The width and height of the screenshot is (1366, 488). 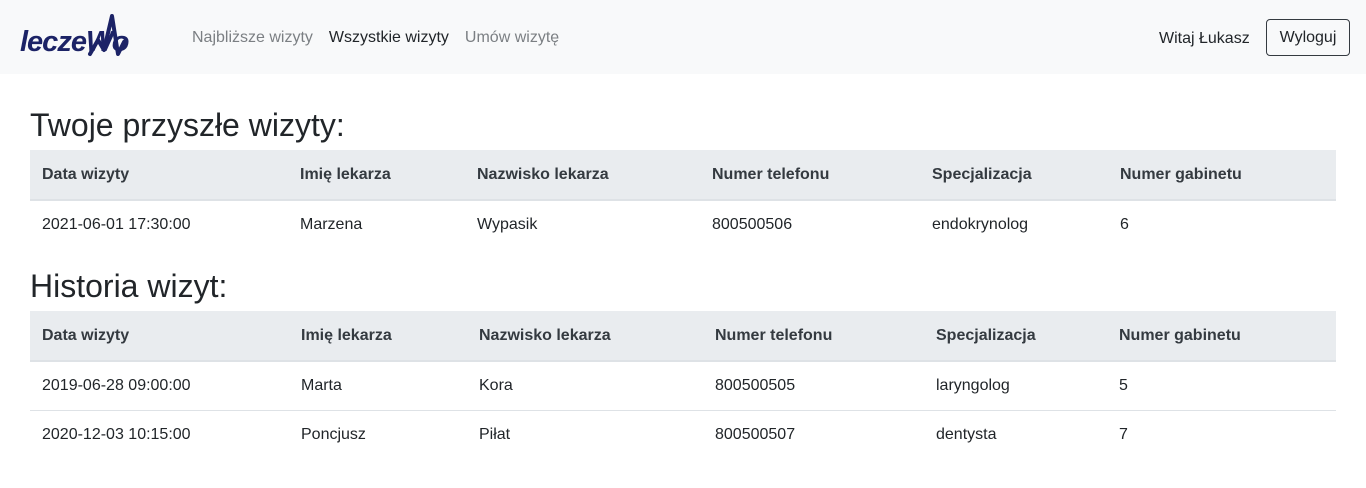 I want to click on logout-button: Wyloguj, so click(x=1308, y=37).